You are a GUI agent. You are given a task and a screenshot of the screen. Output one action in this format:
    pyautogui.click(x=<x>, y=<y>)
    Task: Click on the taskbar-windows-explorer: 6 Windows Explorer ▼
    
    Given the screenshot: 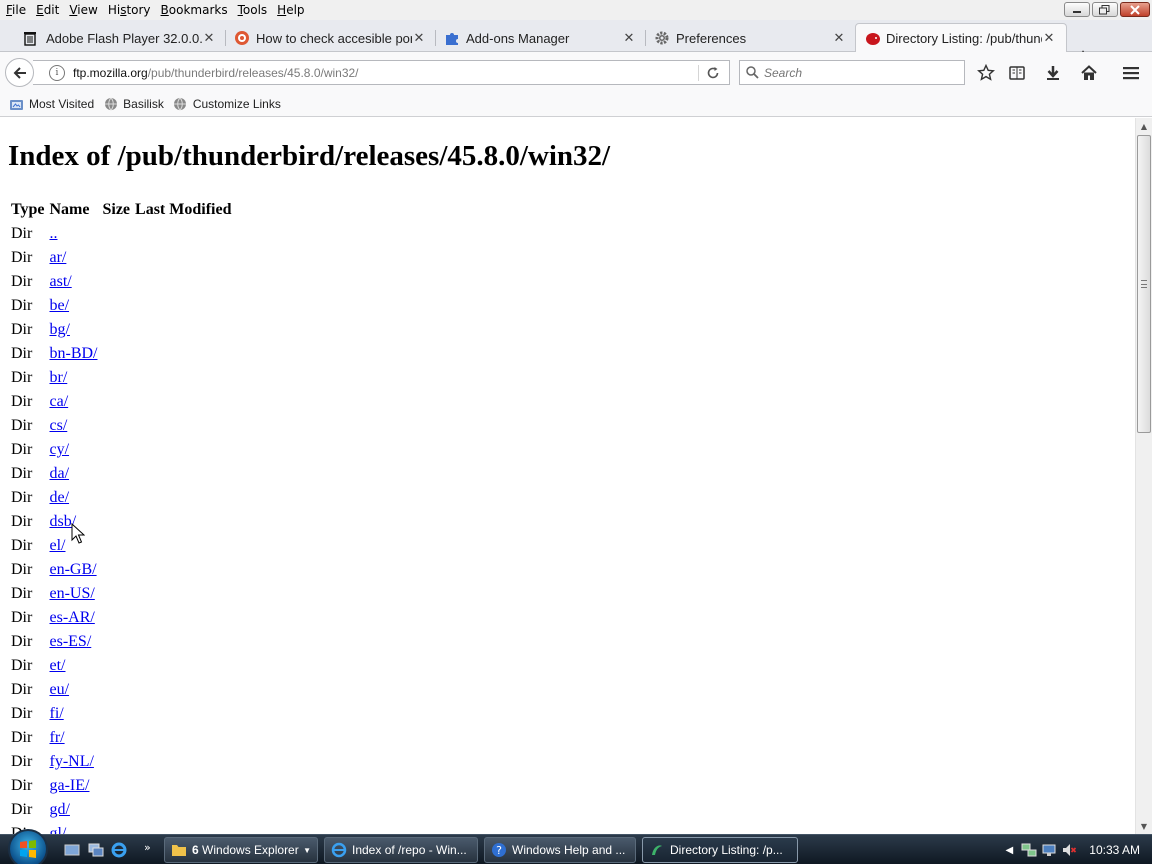 What is the action you would take?
    pyautogui.click(x=241, y=850)
    